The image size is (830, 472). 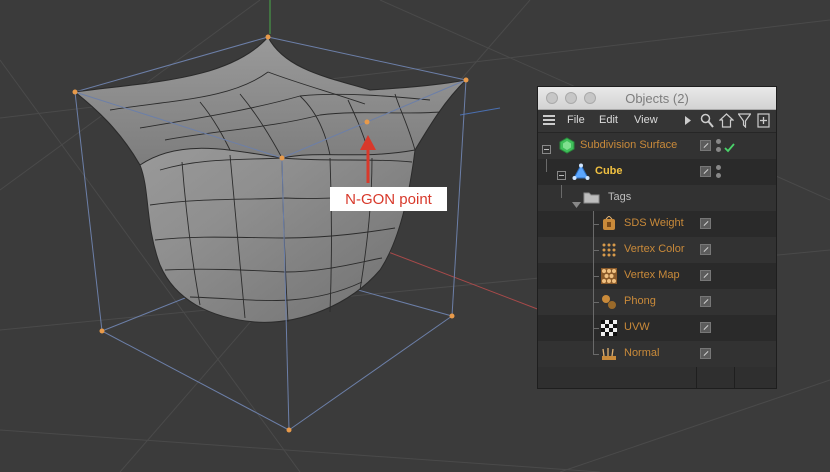 I want to click on window-titlebar: Objects (2), so click(x=657, y=98).